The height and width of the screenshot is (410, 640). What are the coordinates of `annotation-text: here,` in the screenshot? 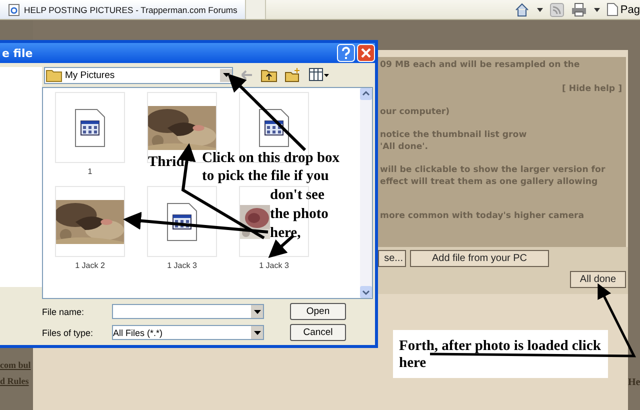 It's located at (285, 233).